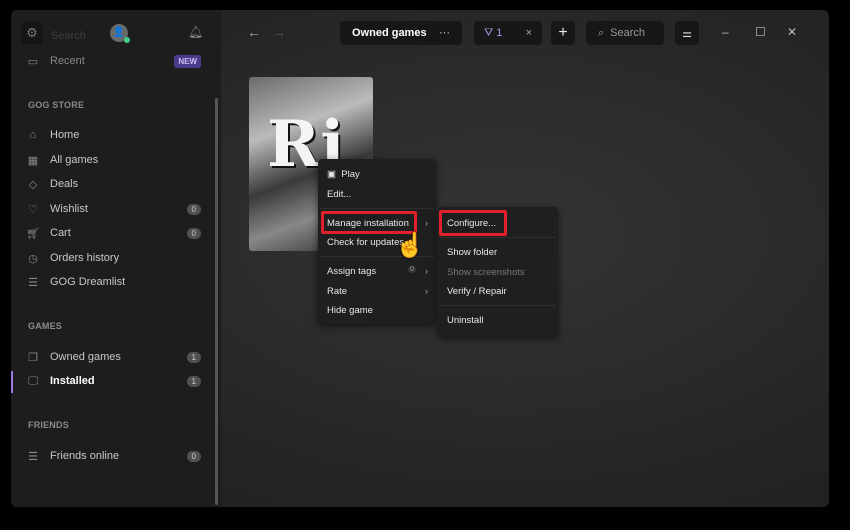 This screenshot has height=530, width=850. Describe the element at coordinates (113, 160) in the screenshot. I see `sidebar-item-all-games: ▦ All games` at that location.